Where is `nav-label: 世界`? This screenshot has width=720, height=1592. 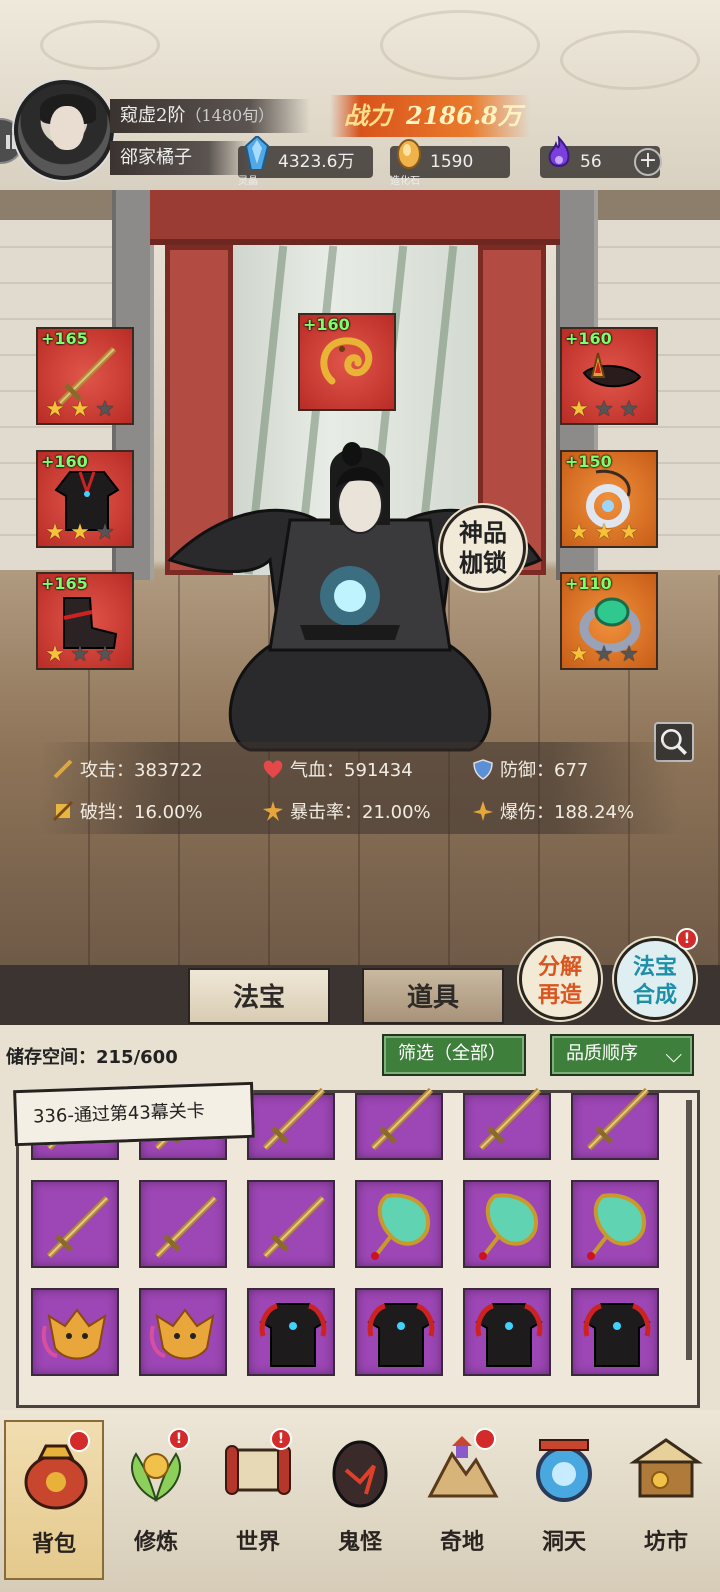
nav-label: 世界 is located at coordinates (257, 1542).